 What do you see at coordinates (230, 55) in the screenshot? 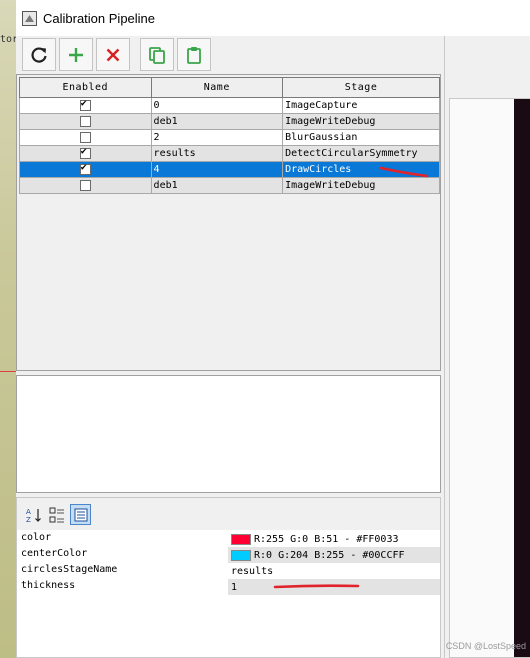
I see `pipeline-toolbar` at bounding box center [230, 55].